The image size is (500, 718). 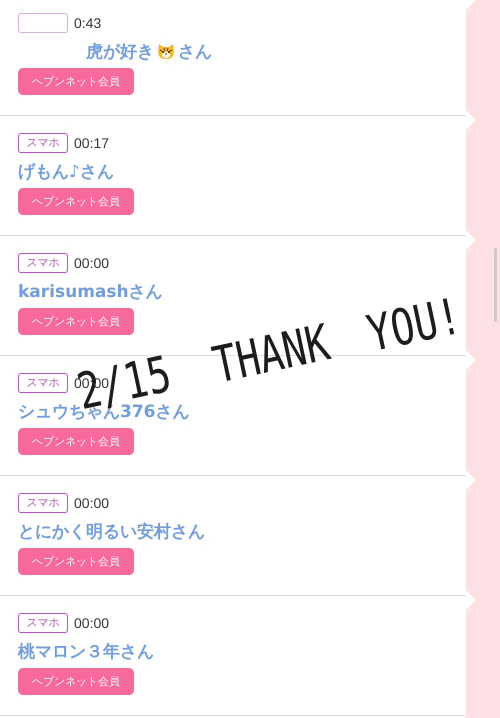 What do you see at coordinates (111, 531) in the screenshot?
I see `visitor-name: とにかく明るい安村さん` at bounding box center [111, 531].